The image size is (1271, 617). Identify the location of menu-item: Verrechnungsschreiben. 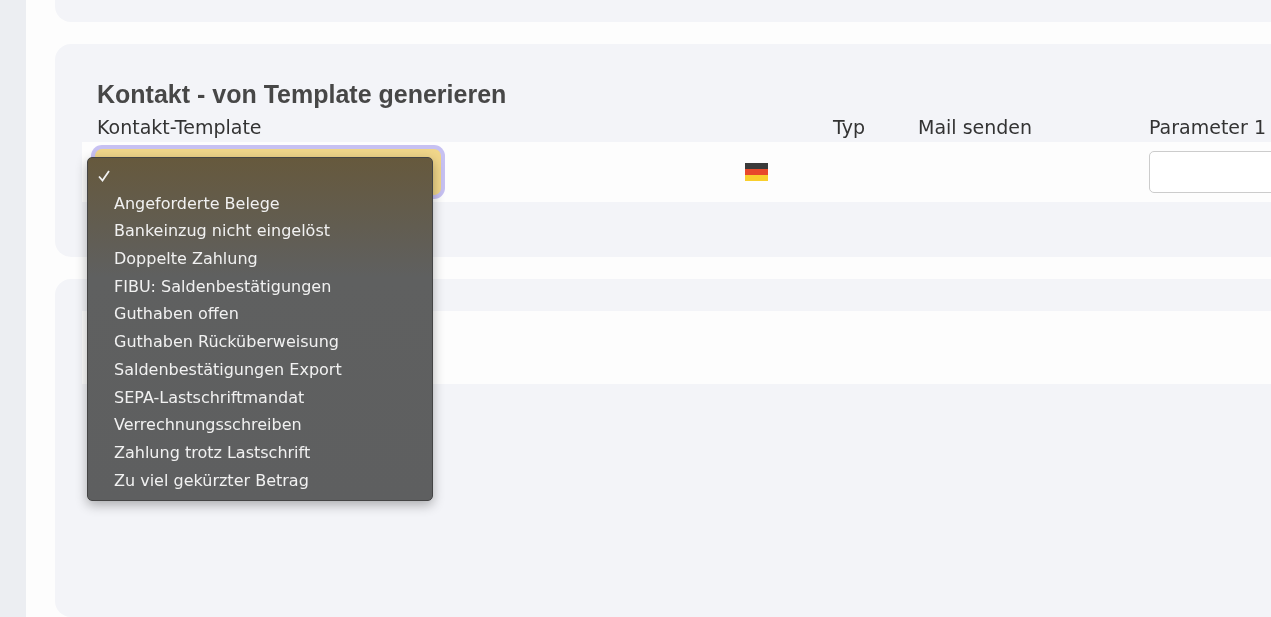
(260, 425).